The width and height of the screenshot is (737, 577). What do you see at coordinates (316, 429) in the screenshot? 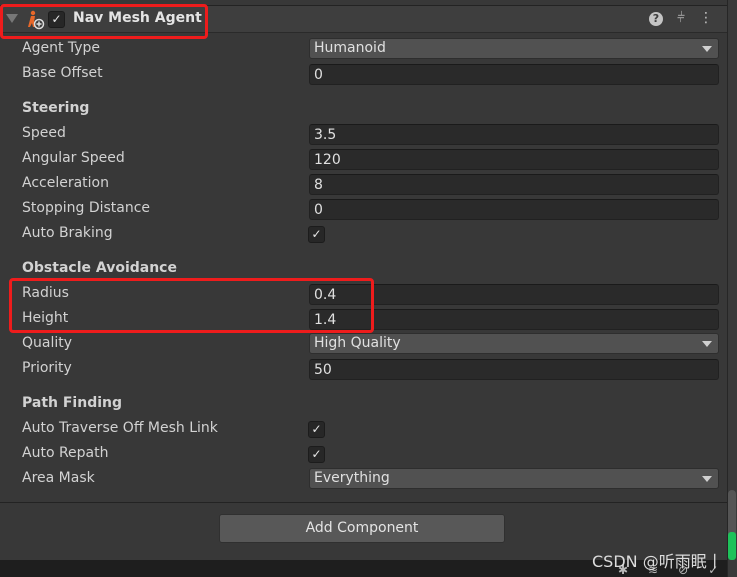
I see `auto-traverse-checkbox: ✓` at bounding box center [316, 429].